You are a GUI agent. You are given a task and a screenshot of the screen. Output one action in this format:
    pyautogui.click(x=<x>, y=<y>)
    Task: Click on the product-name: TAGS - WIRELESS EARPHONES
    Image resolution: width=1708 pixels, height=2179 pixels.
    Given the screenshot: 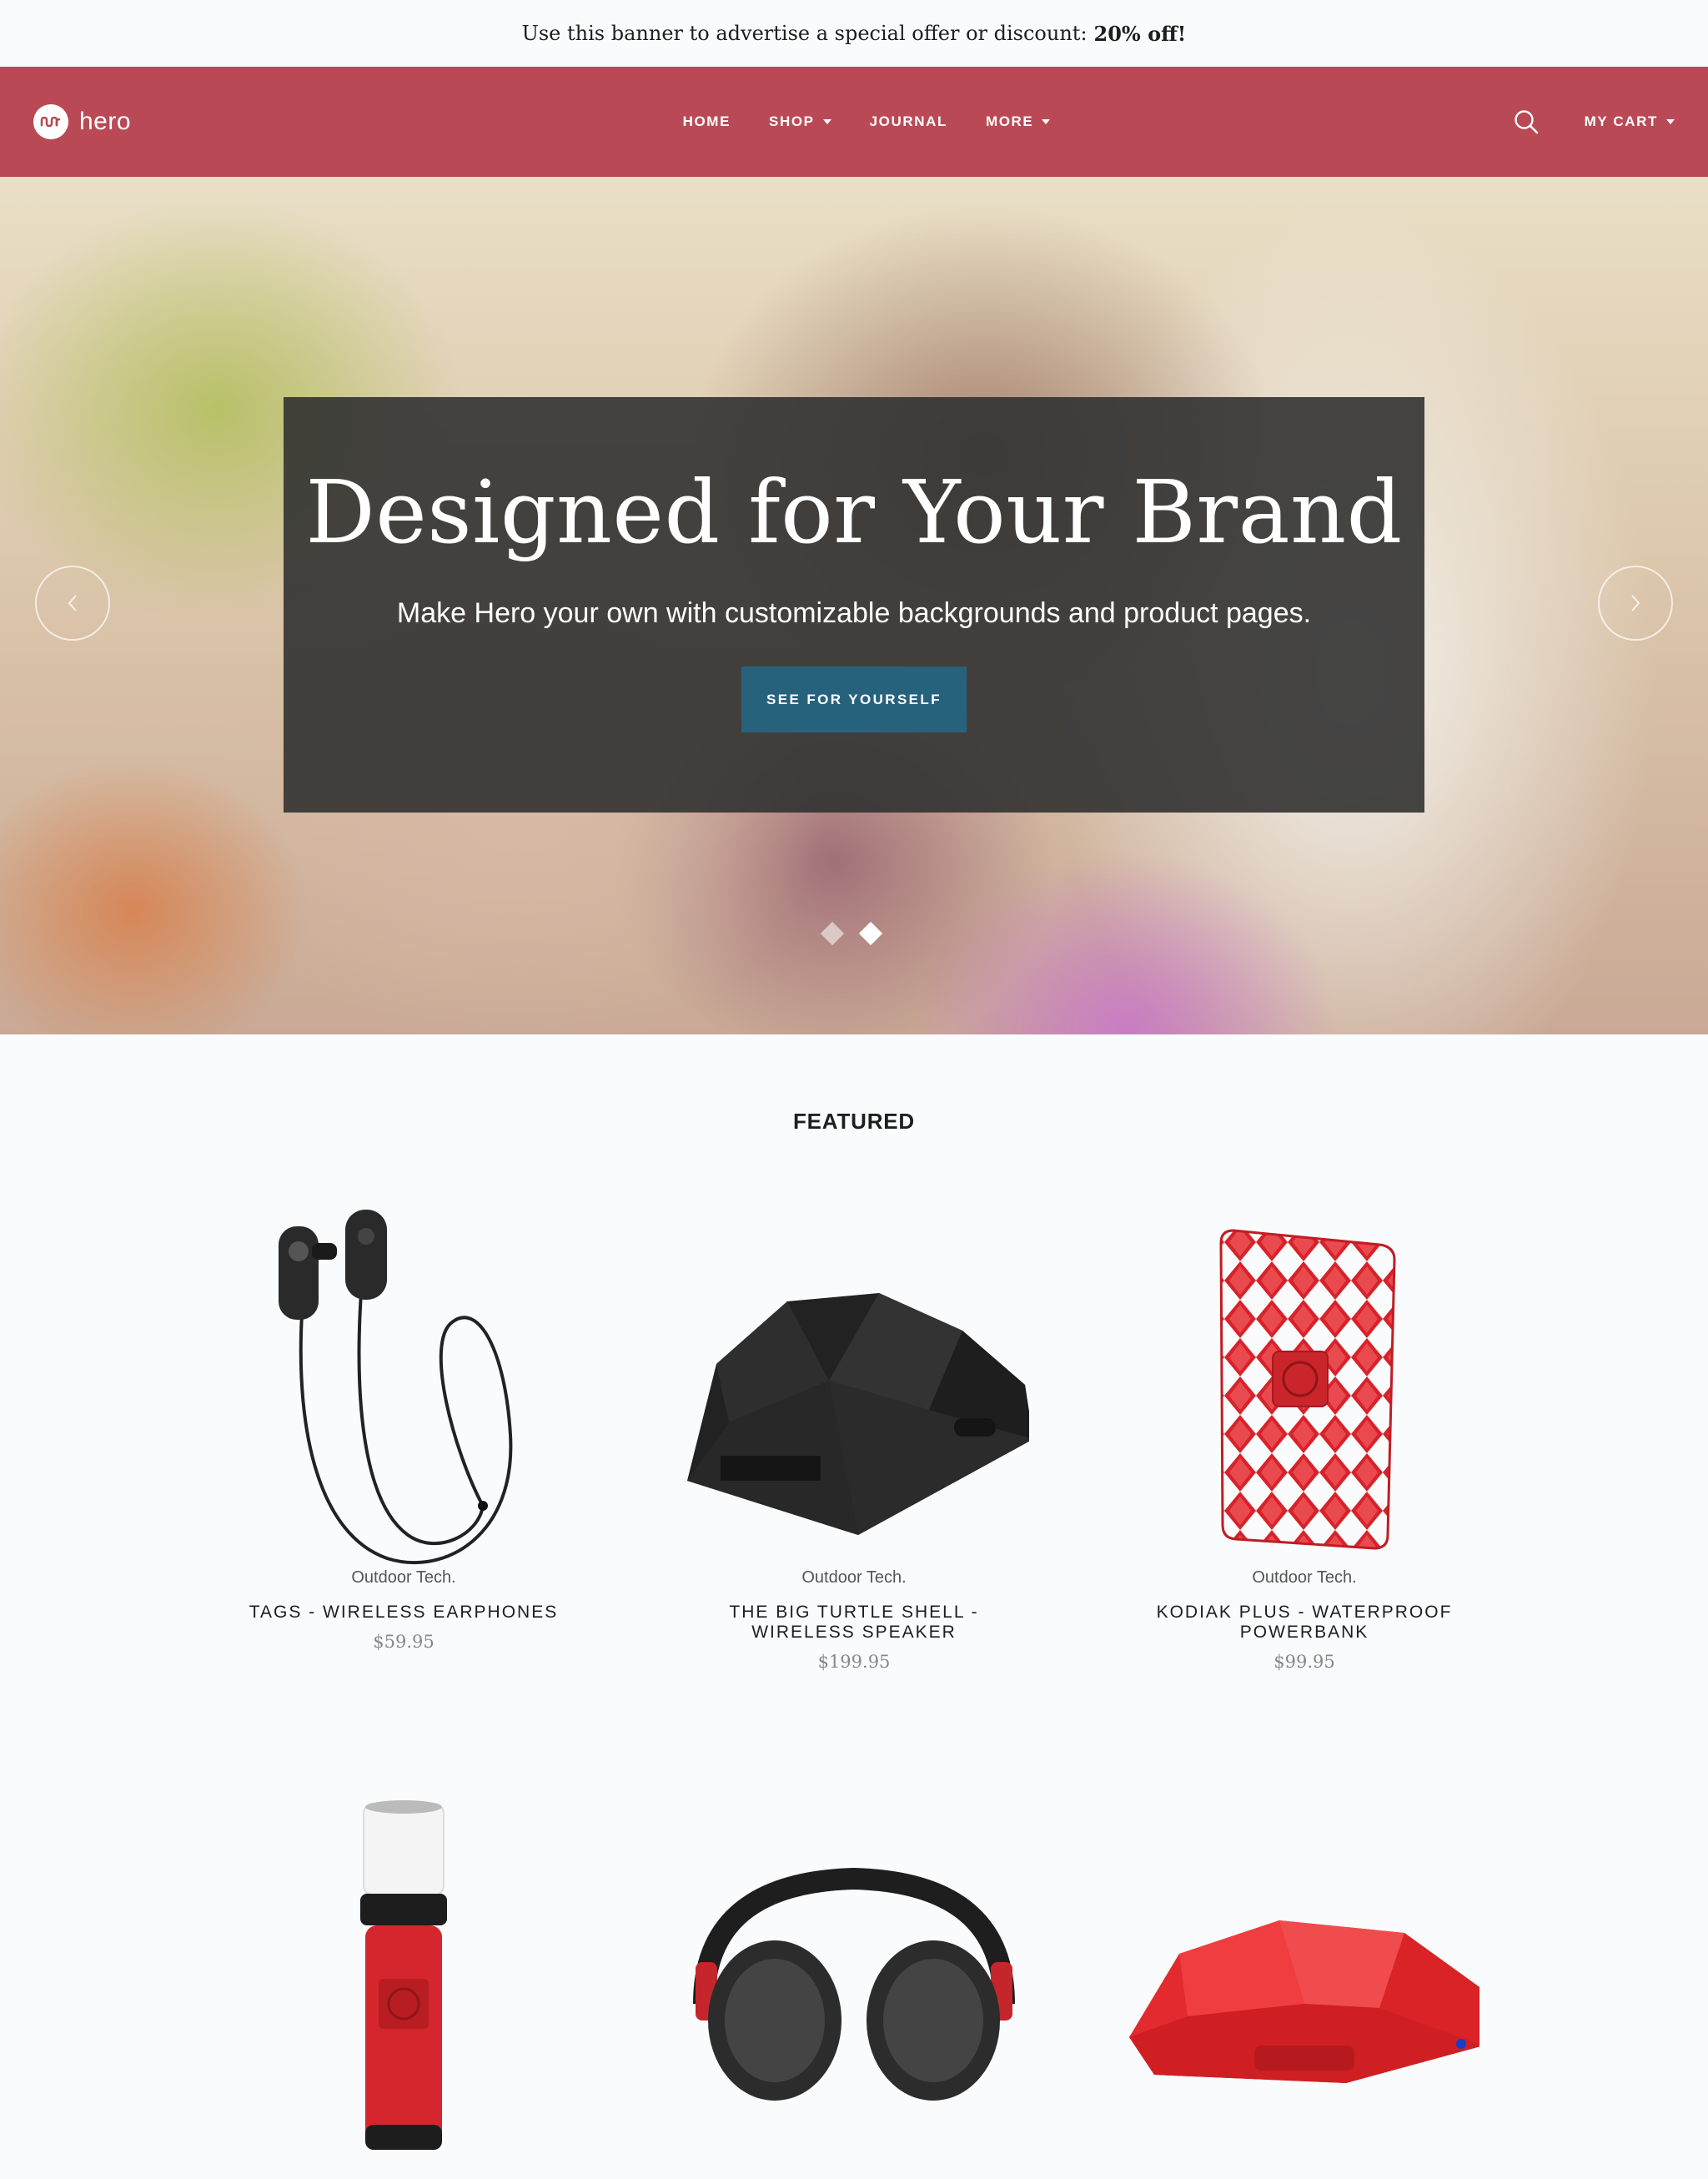 What is the action you would take?
    pyautogui.click(x=404, y=1613)
    